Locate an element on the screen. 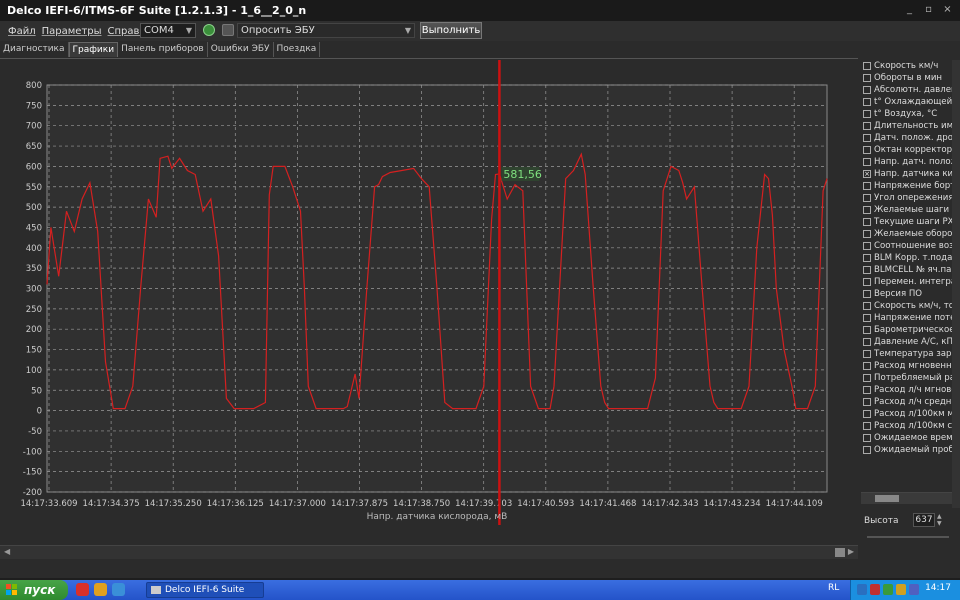 This screenshot has height=600, width=960. action-select: Опросить ЭБУ ▼ is located at coordinates (326, 30).